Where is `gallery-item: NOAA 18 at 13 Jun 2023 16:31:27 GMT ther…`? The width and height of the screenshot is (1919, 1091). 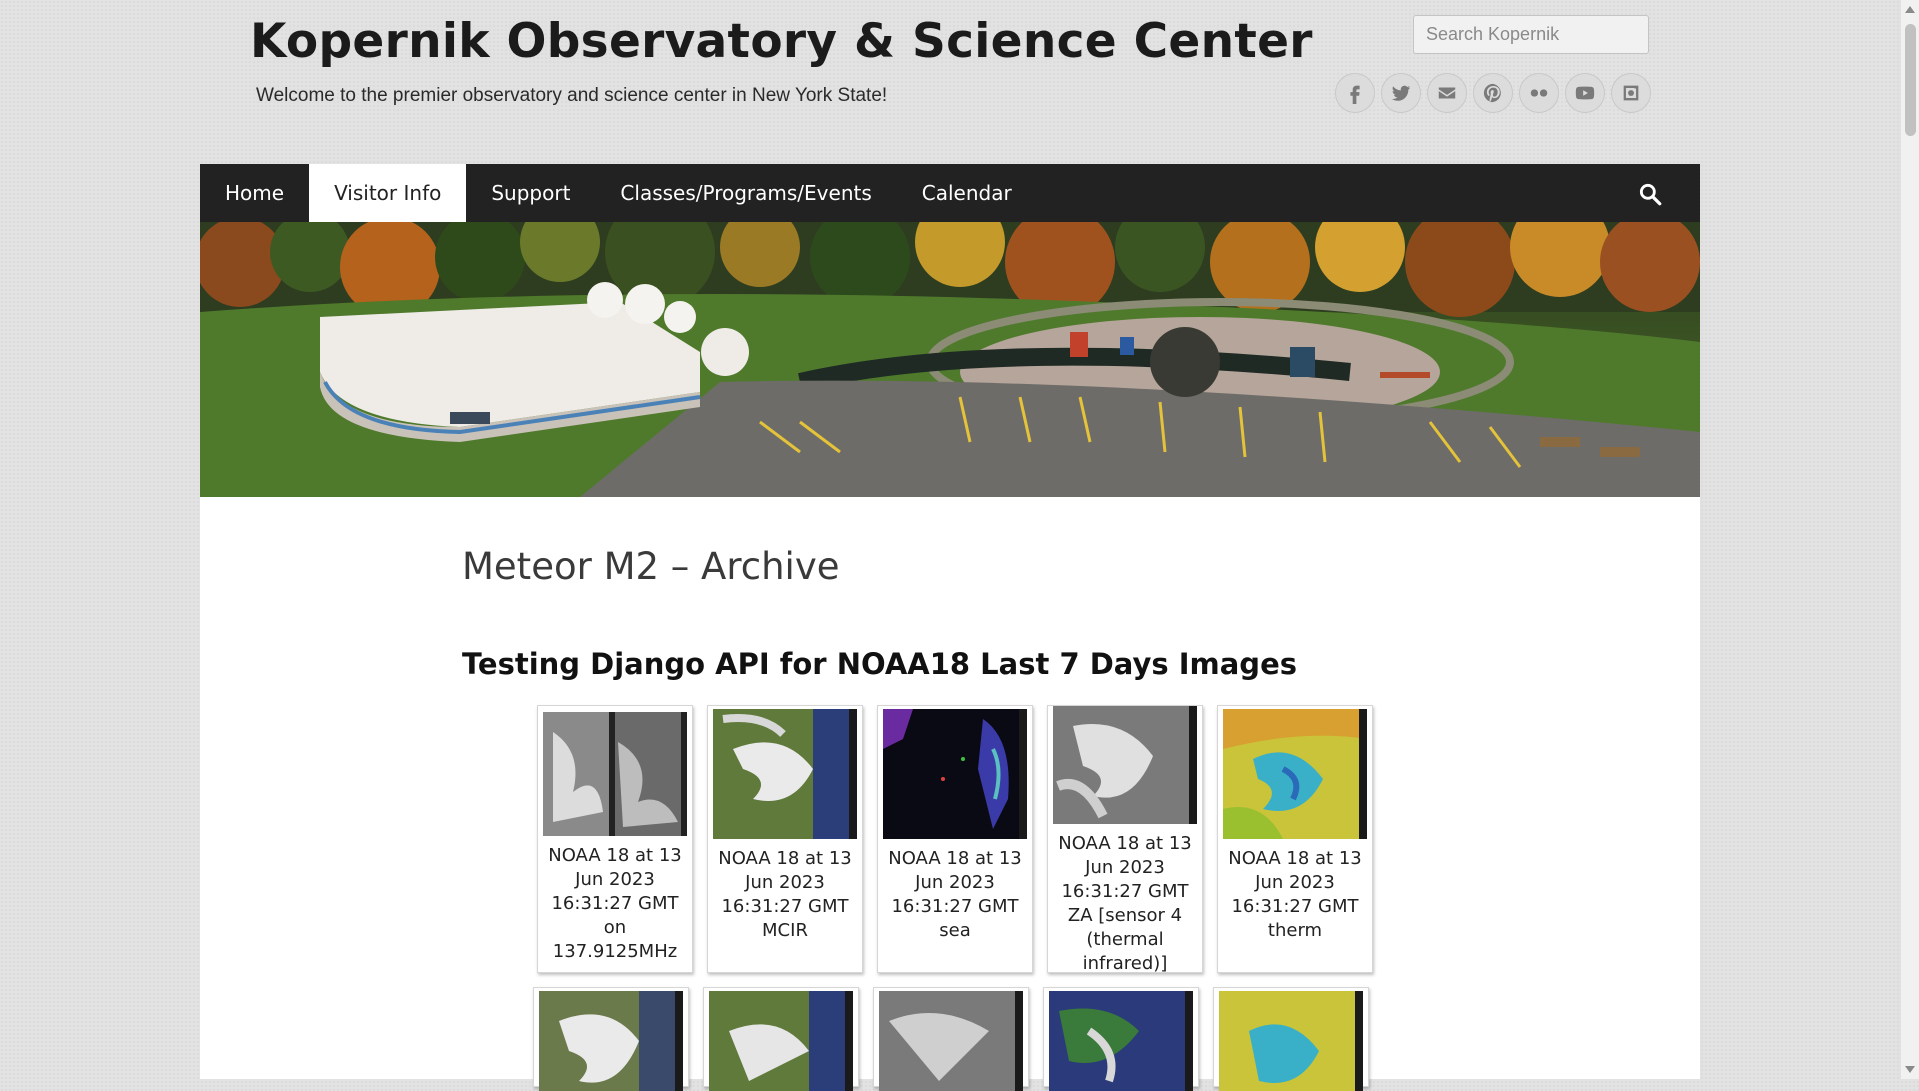 gallery-item: NOAA 18 at 13 Jun 2023 16:31:27 GMT ther… is located at coordinates (1295, 839).